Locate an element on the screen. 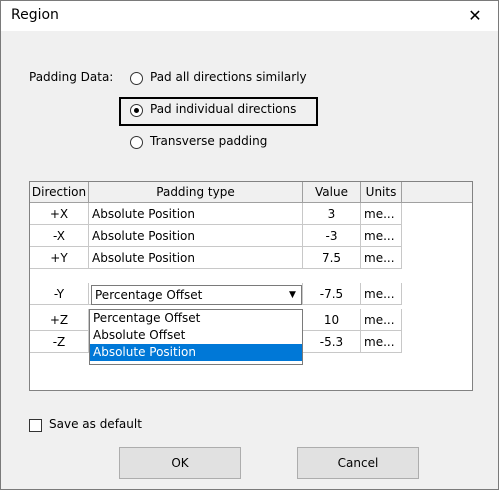  chevron-down-icon: ▼ is located at coordinates (292, 295).